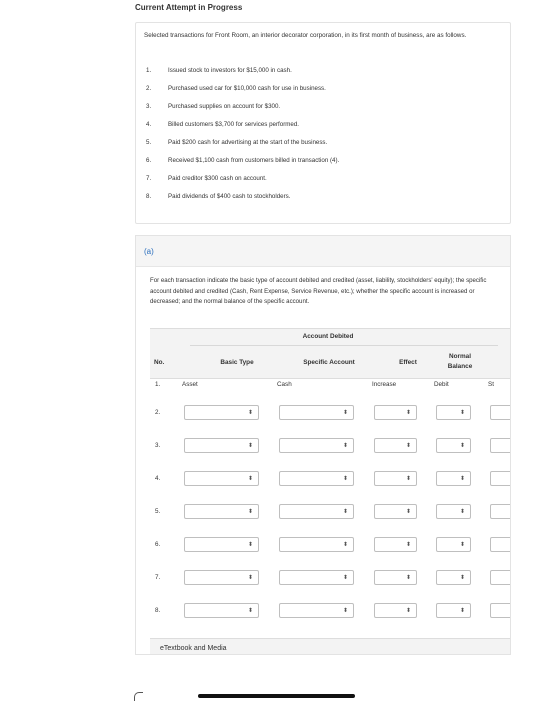  What do you see at coordinates (384, 384) in the screenshot?
I see `example-effect: Increase` at bounding box center [384, 384].